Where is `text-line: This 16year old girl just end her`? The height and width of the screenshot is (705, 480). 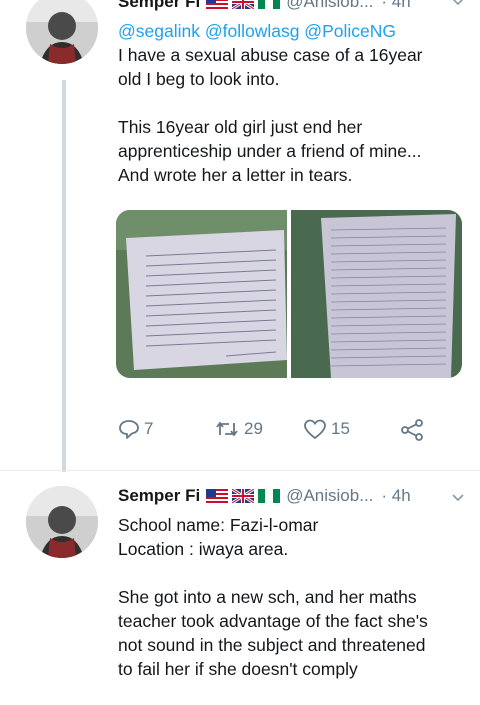 text-line: This 16year old girl just end her is located at coordinates (240, 127).